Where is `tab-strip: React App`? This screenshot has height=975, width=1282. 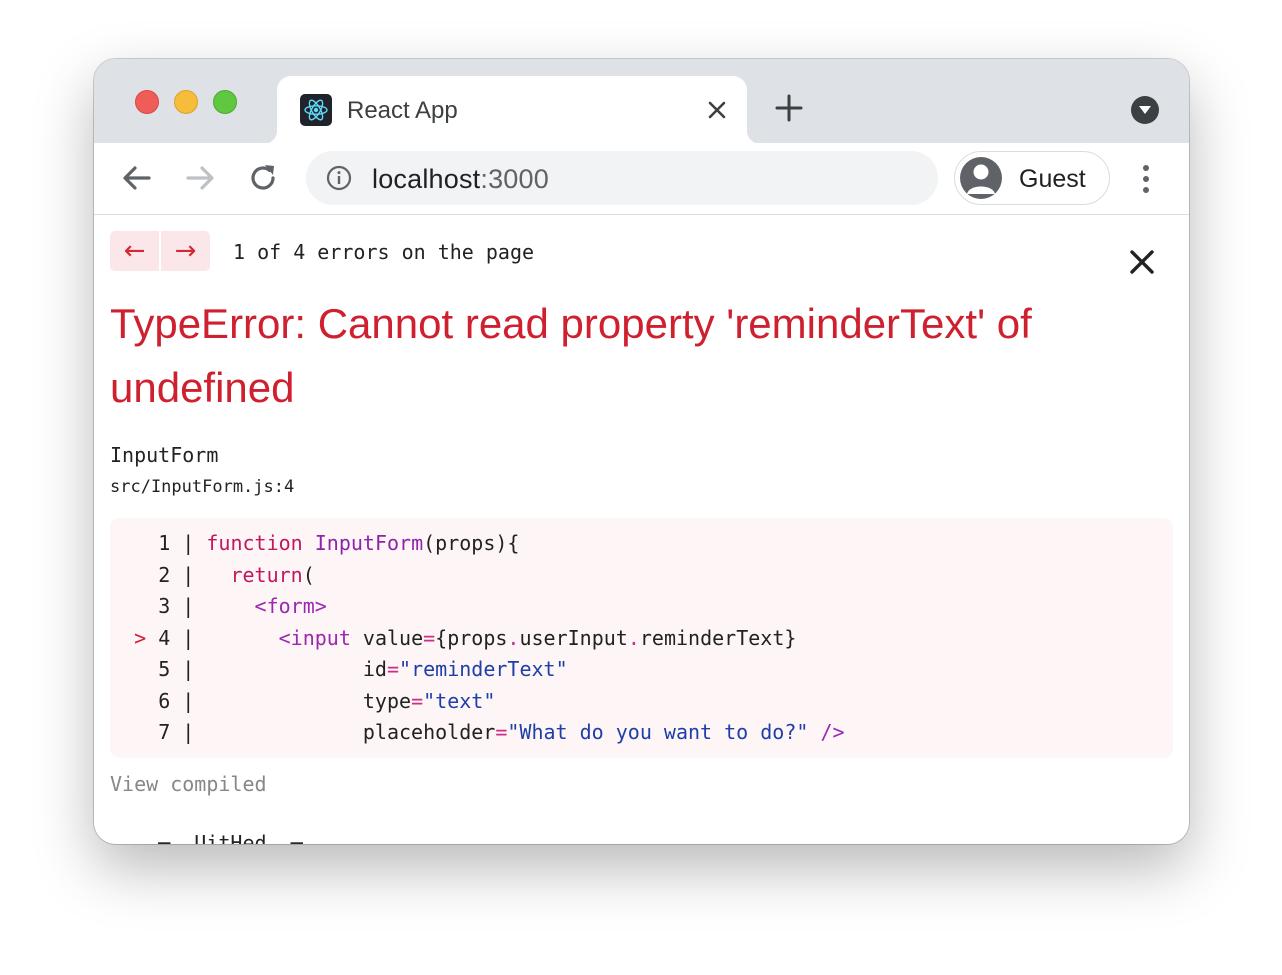
tab-strip: React App is located at coordinates (641, 101).